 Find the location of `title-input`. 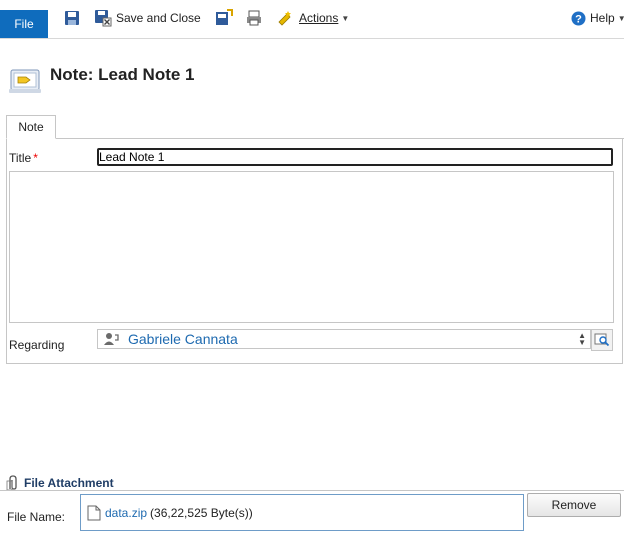

title-input is located at coordinates (355, 157).